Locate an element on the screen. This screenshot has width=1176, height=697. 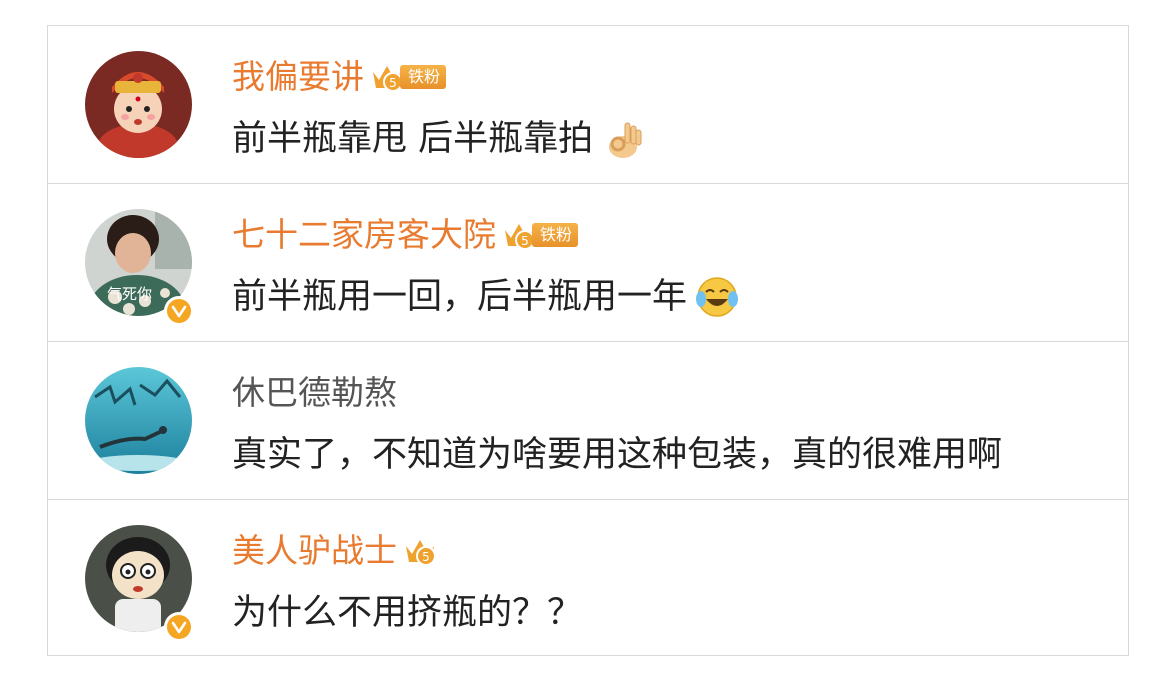
comment-text-line: 前半瓶靠甩 后半瓶靠拍 is located at coordinates (438, 139).